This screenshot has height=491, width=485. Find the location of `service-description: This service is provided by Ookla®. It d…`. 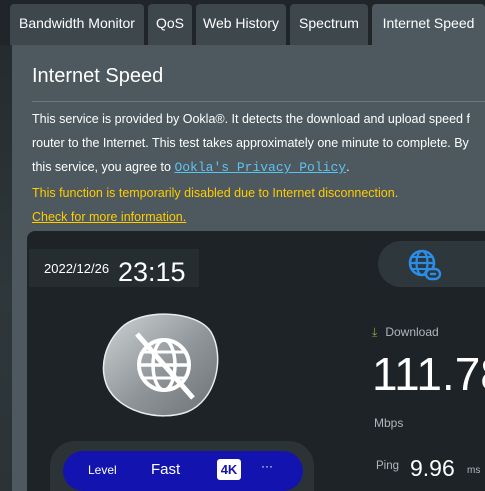

service-description: This service is provided by Ookla®. It d… is located at coordinates (258, 143).